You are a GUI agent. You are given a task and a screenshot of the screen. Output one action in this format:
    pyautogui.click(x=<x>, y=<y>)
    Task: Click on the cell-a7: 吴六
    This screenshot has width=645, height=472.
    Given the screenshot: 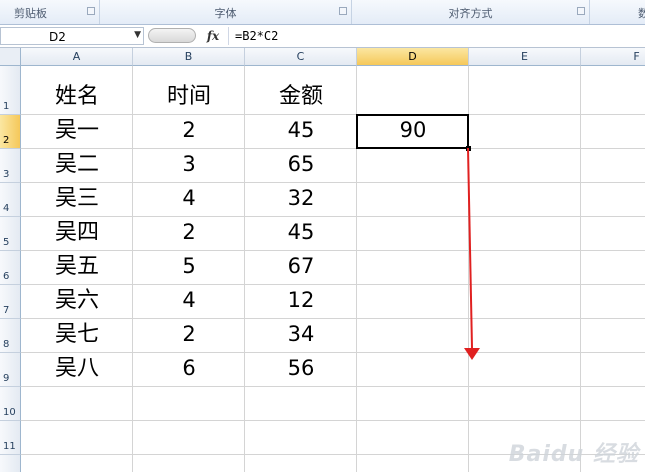 What is the action you would take?
    pyautogui.click(x=77, y=300)
    